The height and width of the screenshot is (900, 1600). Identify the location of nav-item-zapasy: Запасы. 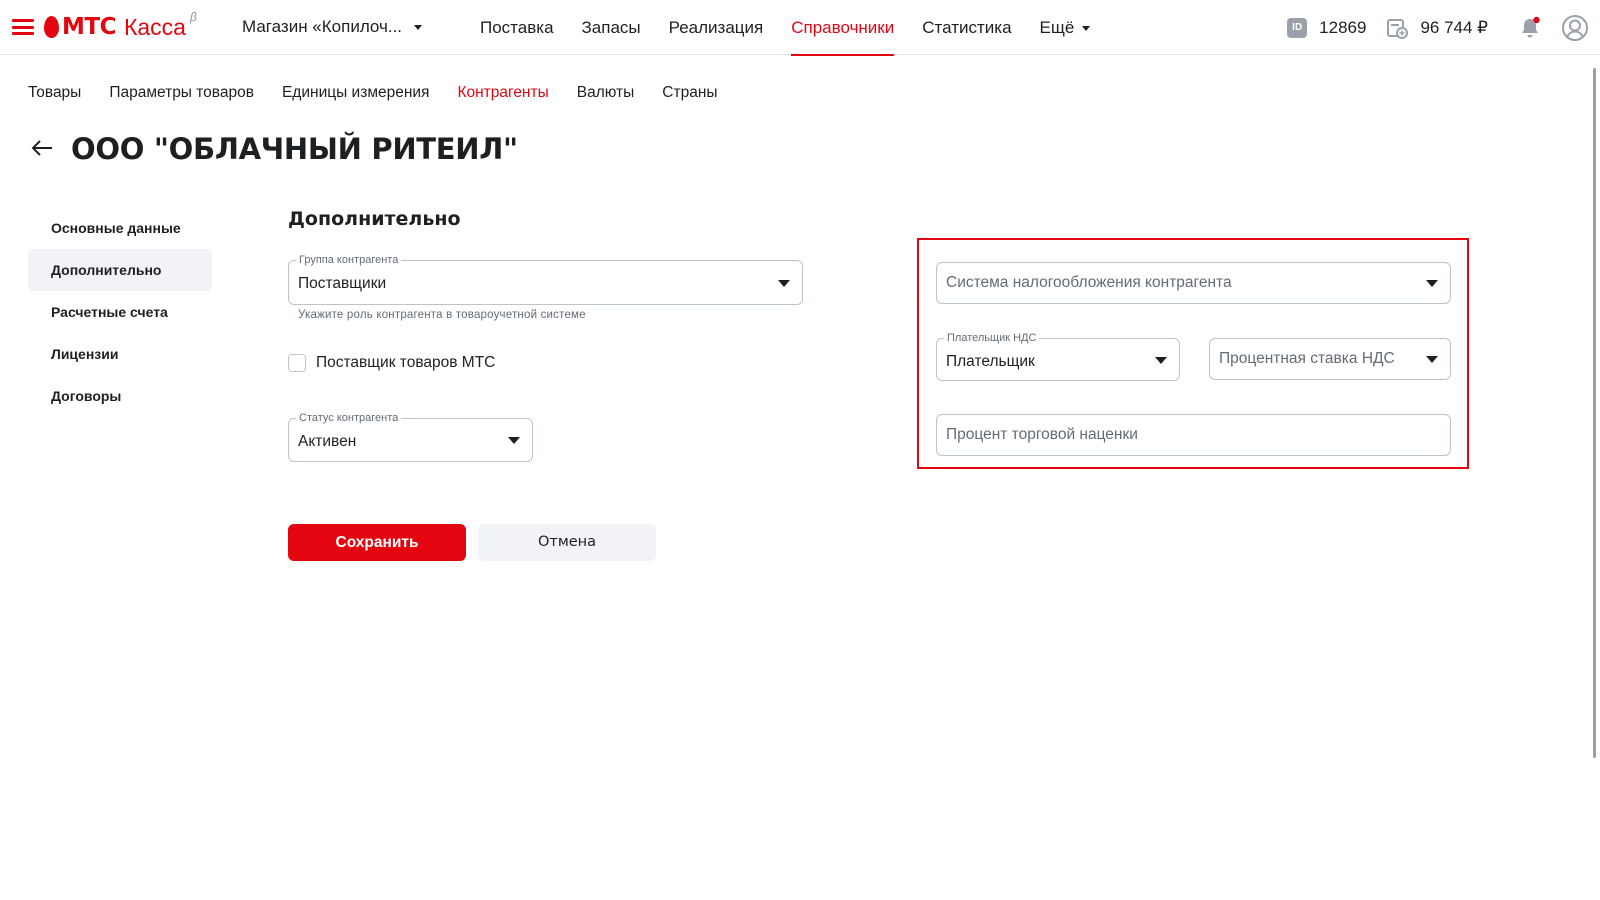
(611, 27).